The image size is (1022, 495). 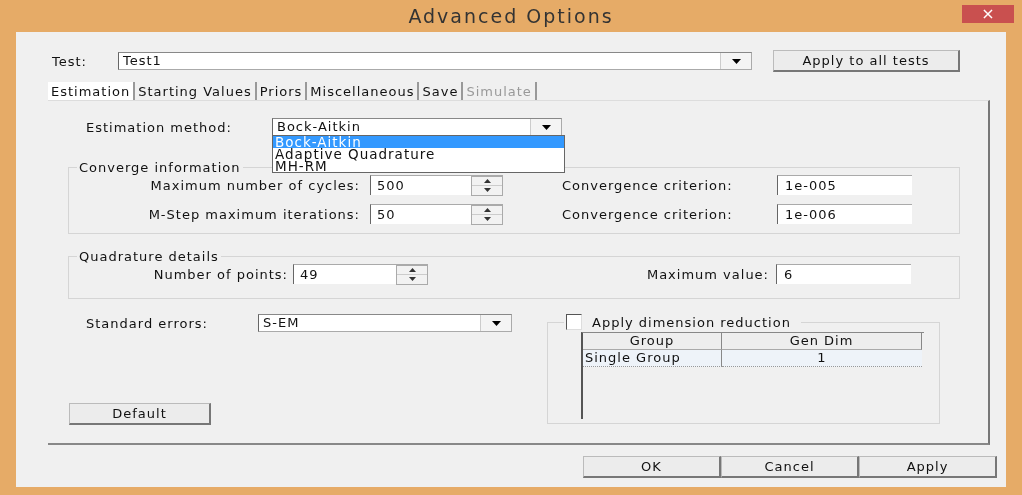 I want to click on default-button: Default, so click(x=140, y=414).